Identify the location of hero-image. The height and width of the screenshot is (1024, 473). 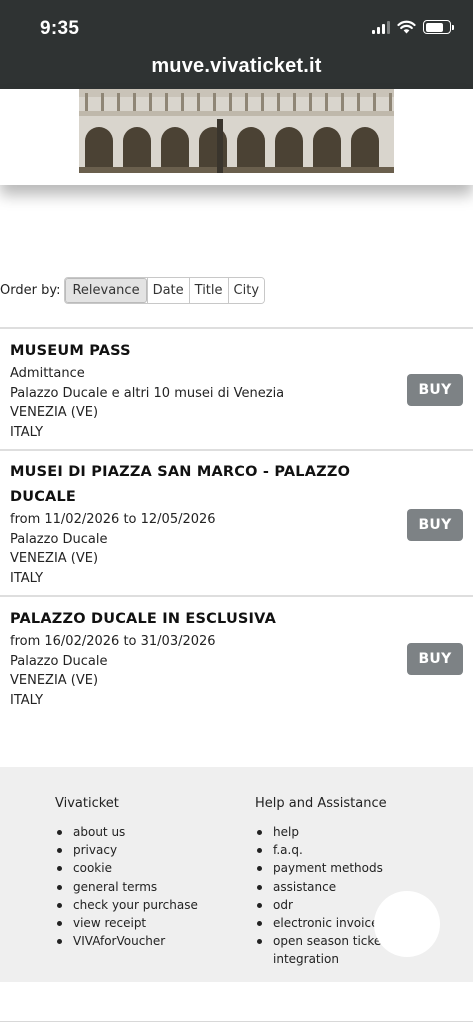
(236, 131).